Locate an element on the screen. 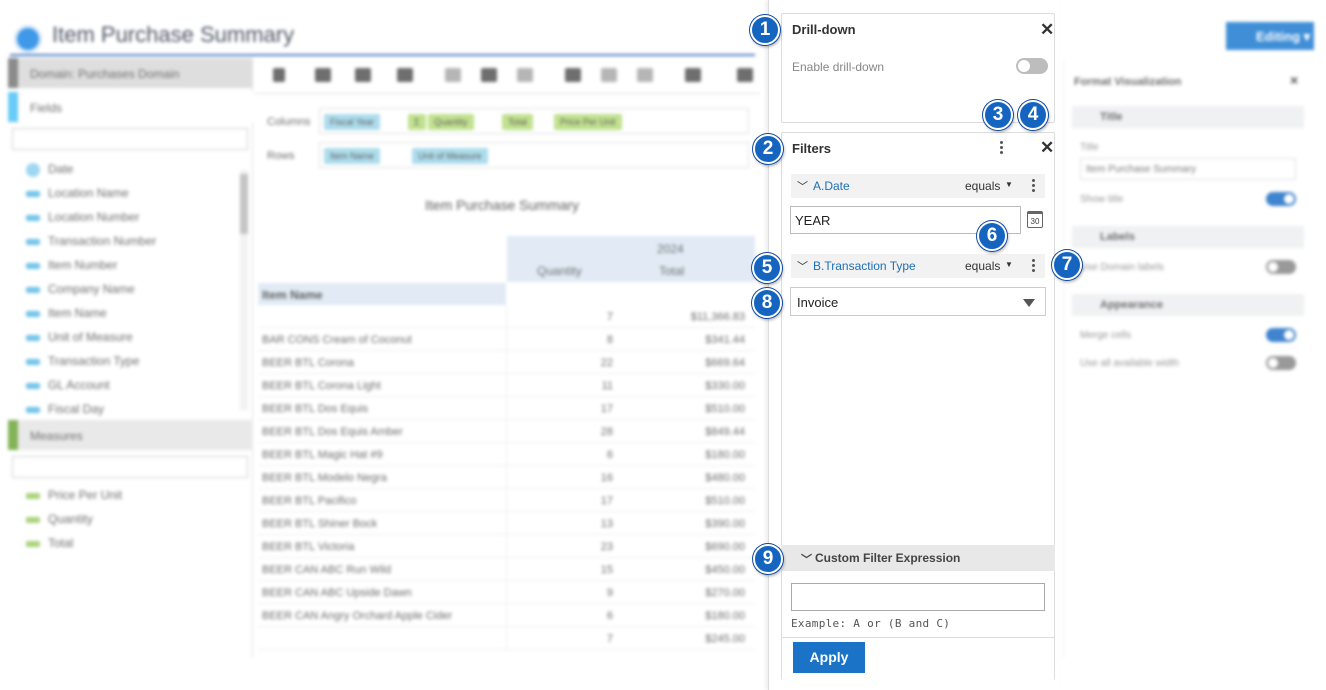 This screenshot has height=690, width=1326. redo-icon is located at coordinates (489, 75).